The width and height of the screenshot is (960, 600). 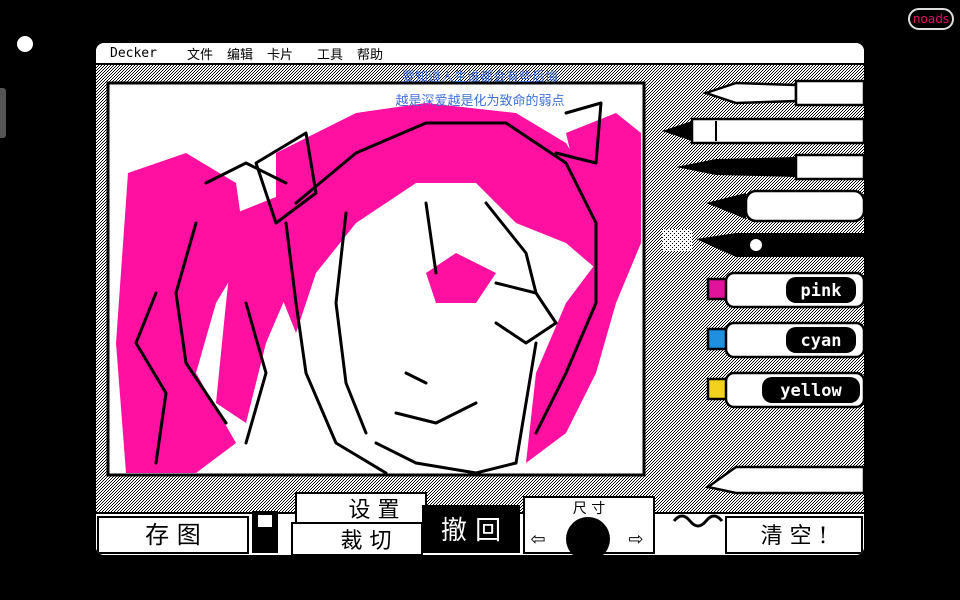 I want to click on app-menu: Decker, so click(x=133, y=53).